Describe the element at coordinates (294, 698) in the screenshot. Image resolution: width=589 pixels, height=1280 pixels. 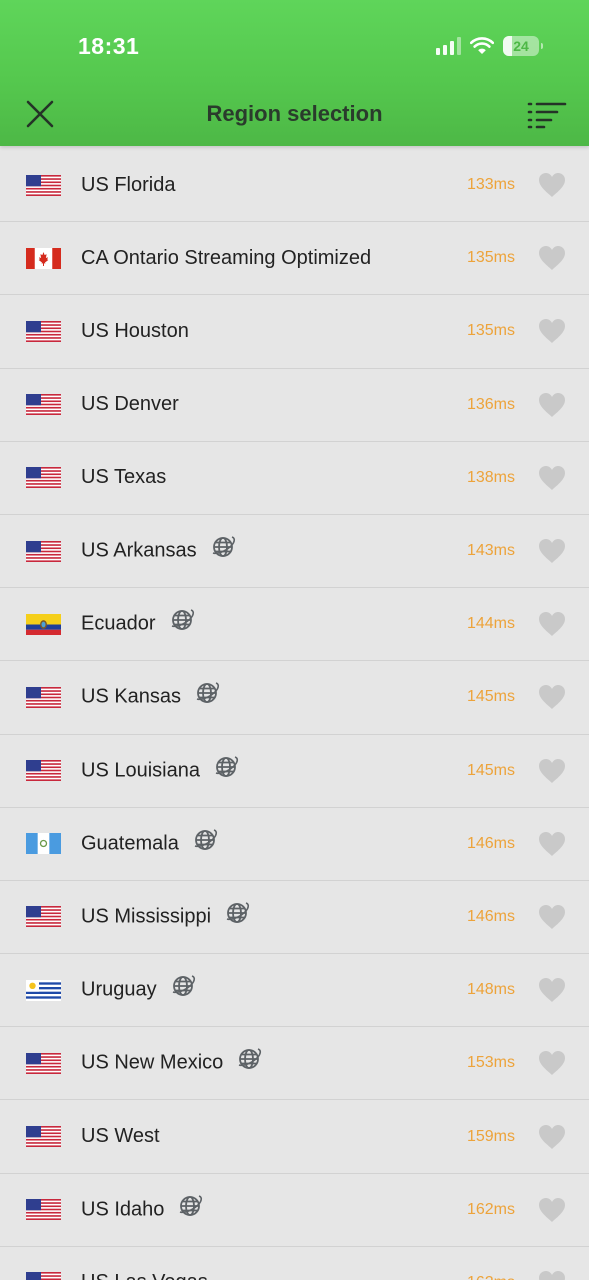
I see `region-row: US Kansas 145ms` at that location.